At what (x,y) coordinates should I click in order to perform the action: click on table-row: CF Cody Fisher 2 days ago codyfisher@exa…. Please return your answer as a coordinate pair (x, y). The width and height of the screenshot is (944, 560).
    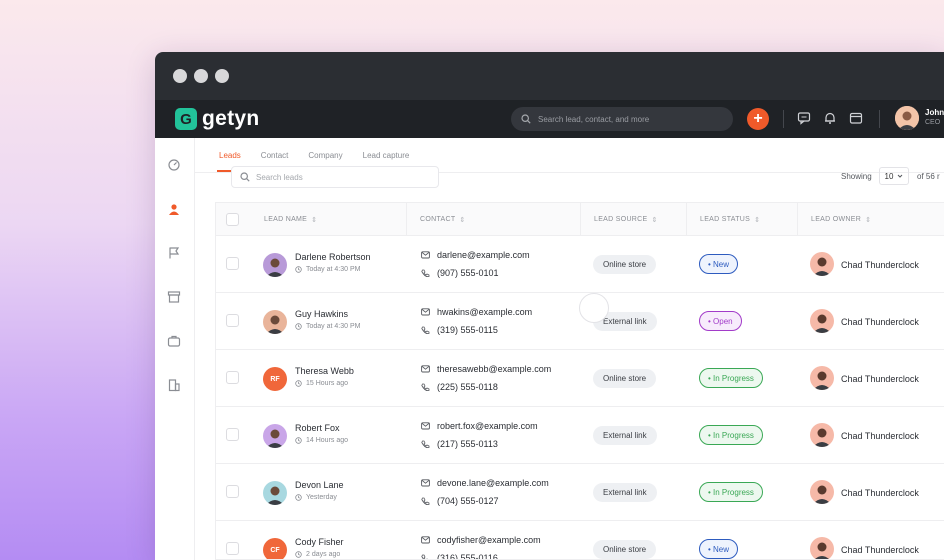
    Looking at the image, I should click on (580, 540).